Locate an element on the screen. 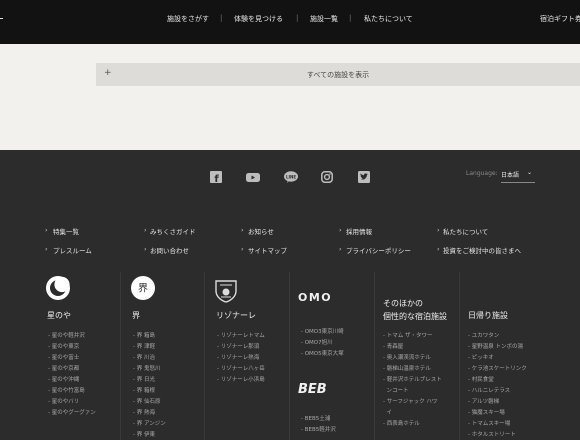 The height and width of the screenshot is (440, 580). nav-facility-list: 施設一覧 is located at coordinates (324, 19).